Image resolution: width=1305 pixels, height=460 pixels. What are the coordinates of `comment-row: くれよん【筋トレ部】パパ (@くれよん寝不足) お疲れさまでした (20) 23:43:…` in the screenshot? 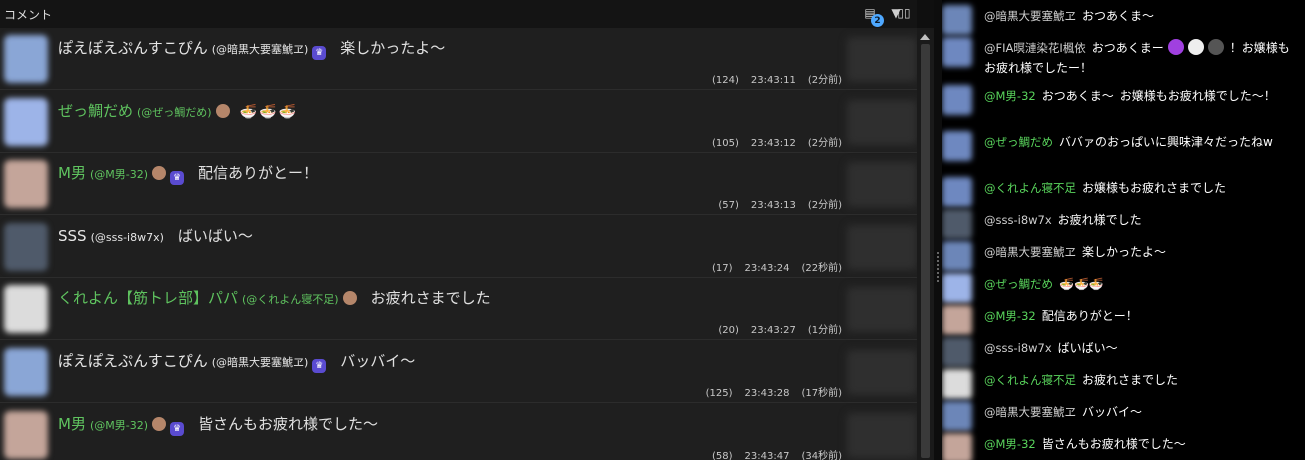 It's located at (458, 310).